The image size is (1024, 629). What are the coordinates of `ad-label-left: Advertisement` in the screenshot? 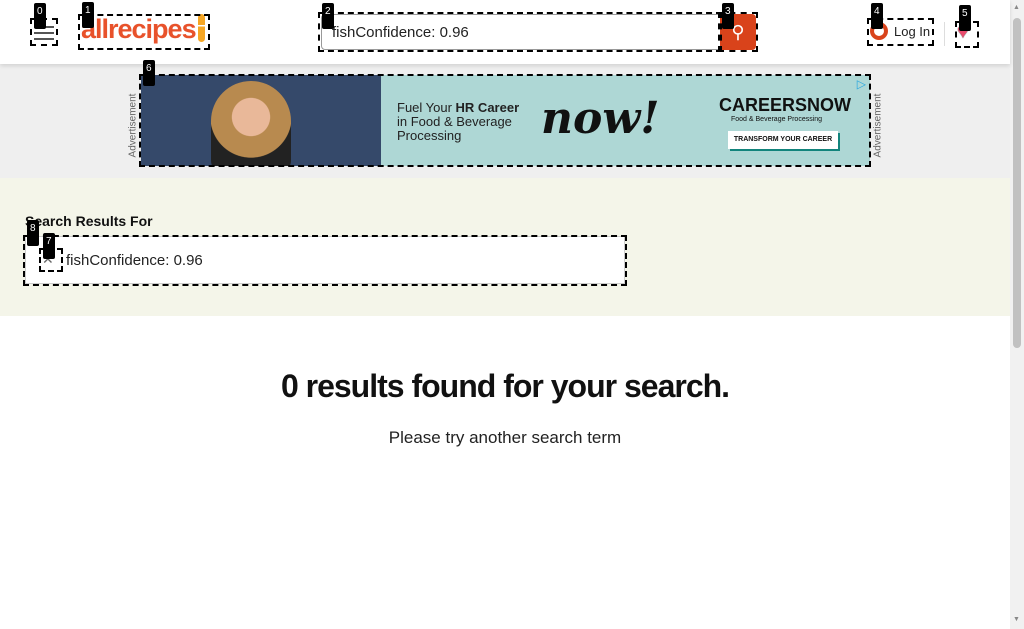 It's located at (133, 125).